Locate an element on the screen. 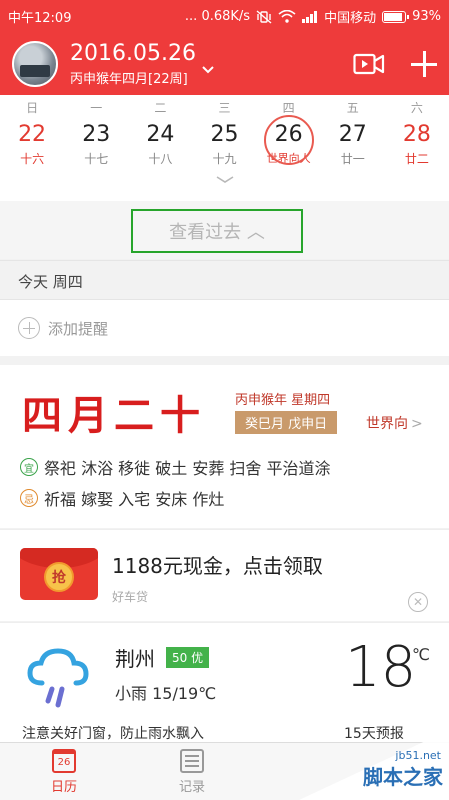  notes-icon is located at coordinates (192, 760).